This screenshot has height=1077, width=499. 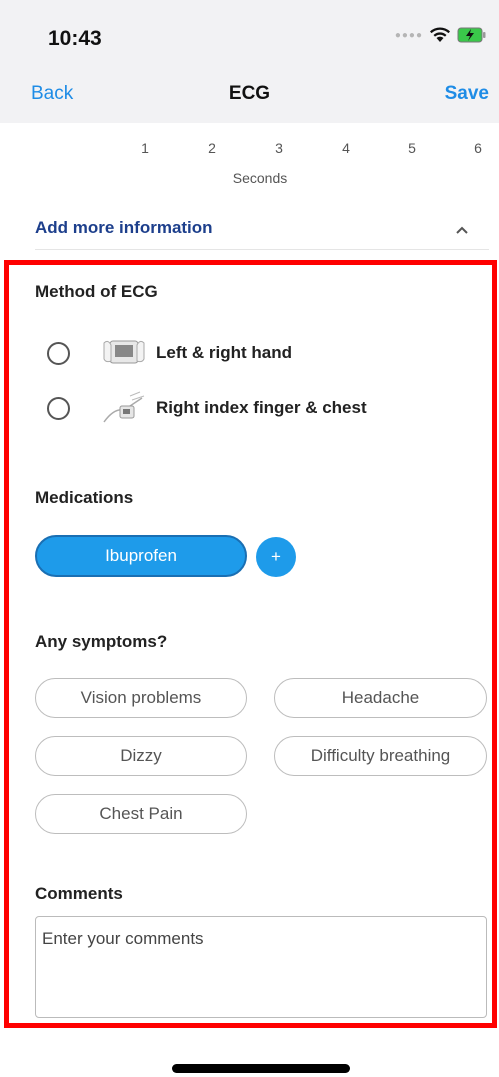 I want to click on battery-charging-icon, so click(x=472, y=35).